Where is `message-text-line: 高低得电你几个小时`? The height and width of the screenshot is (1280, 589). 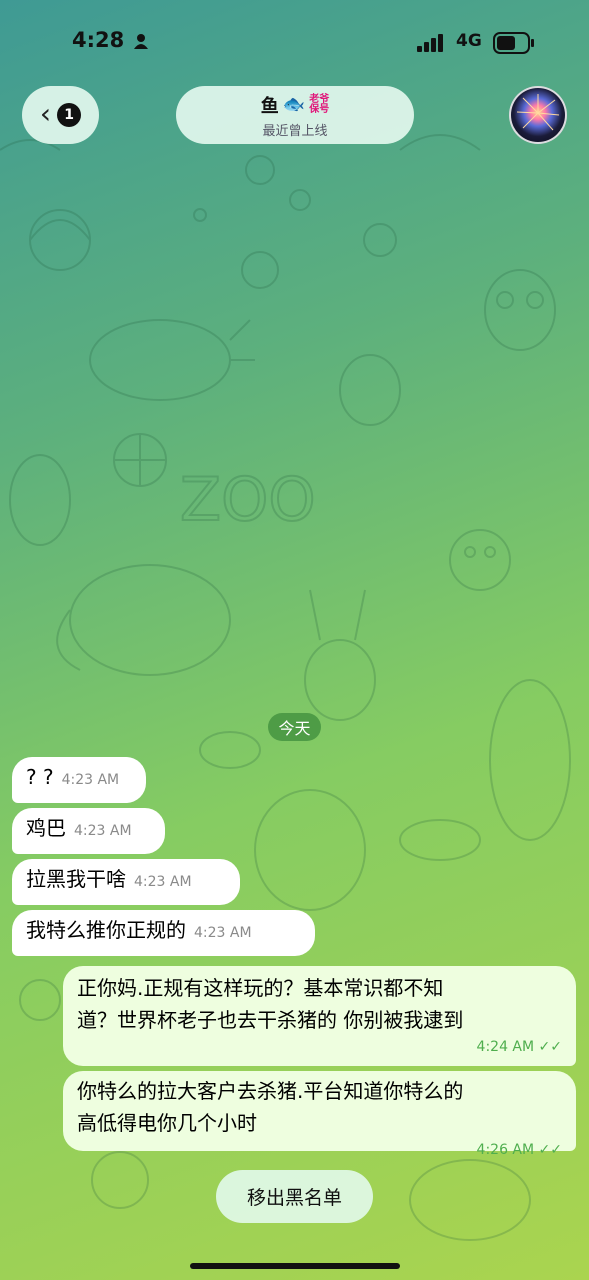
message-text-line: 高低得电你几个小时 is located at coordinates (167, 1123).